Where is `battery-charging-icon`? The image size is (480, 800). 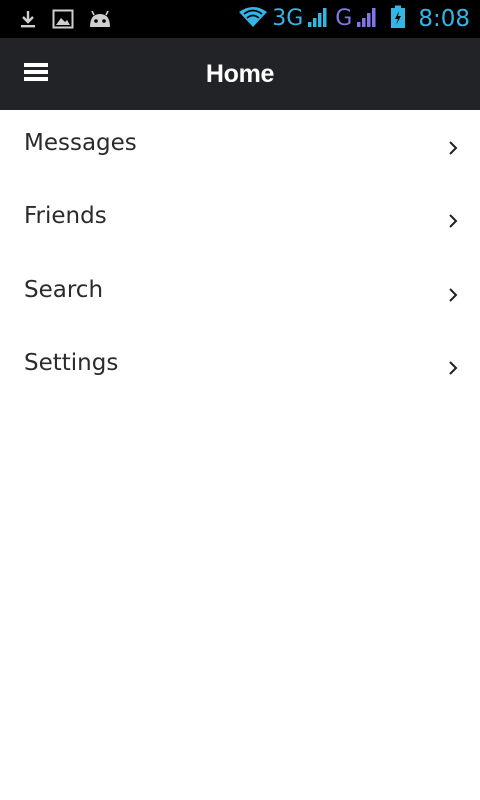
battery-charging-icon is located at coordinates (398, 19).